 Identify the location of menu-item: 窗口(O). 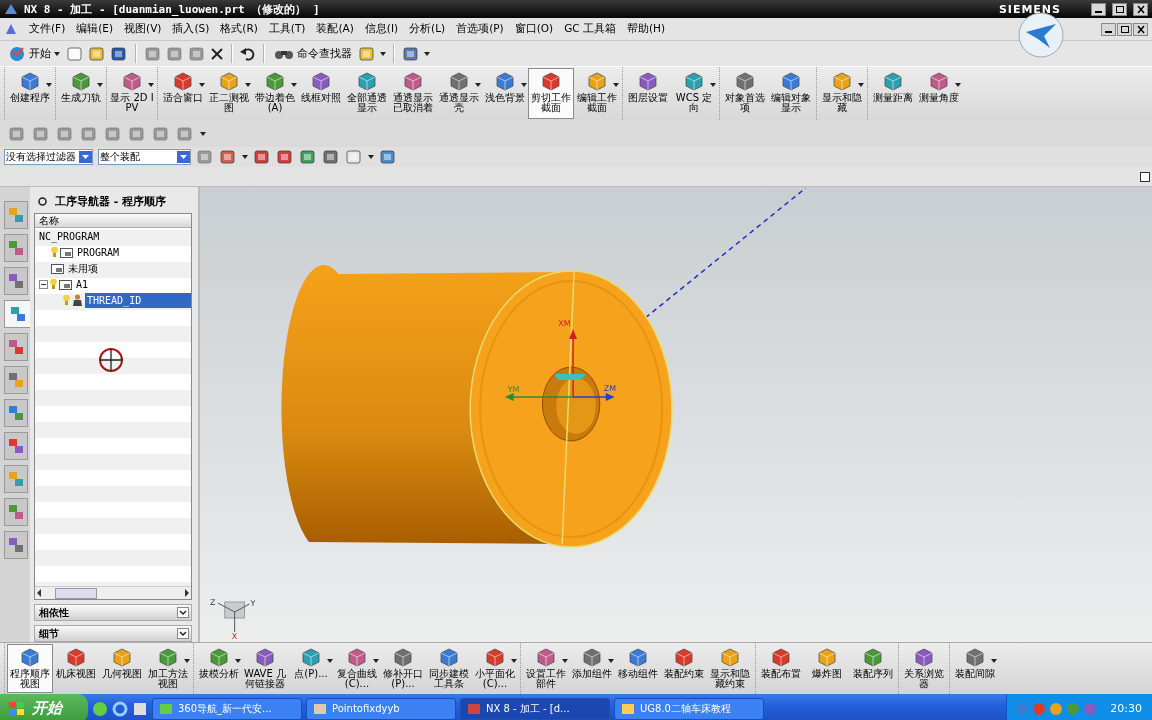
(534, 29).